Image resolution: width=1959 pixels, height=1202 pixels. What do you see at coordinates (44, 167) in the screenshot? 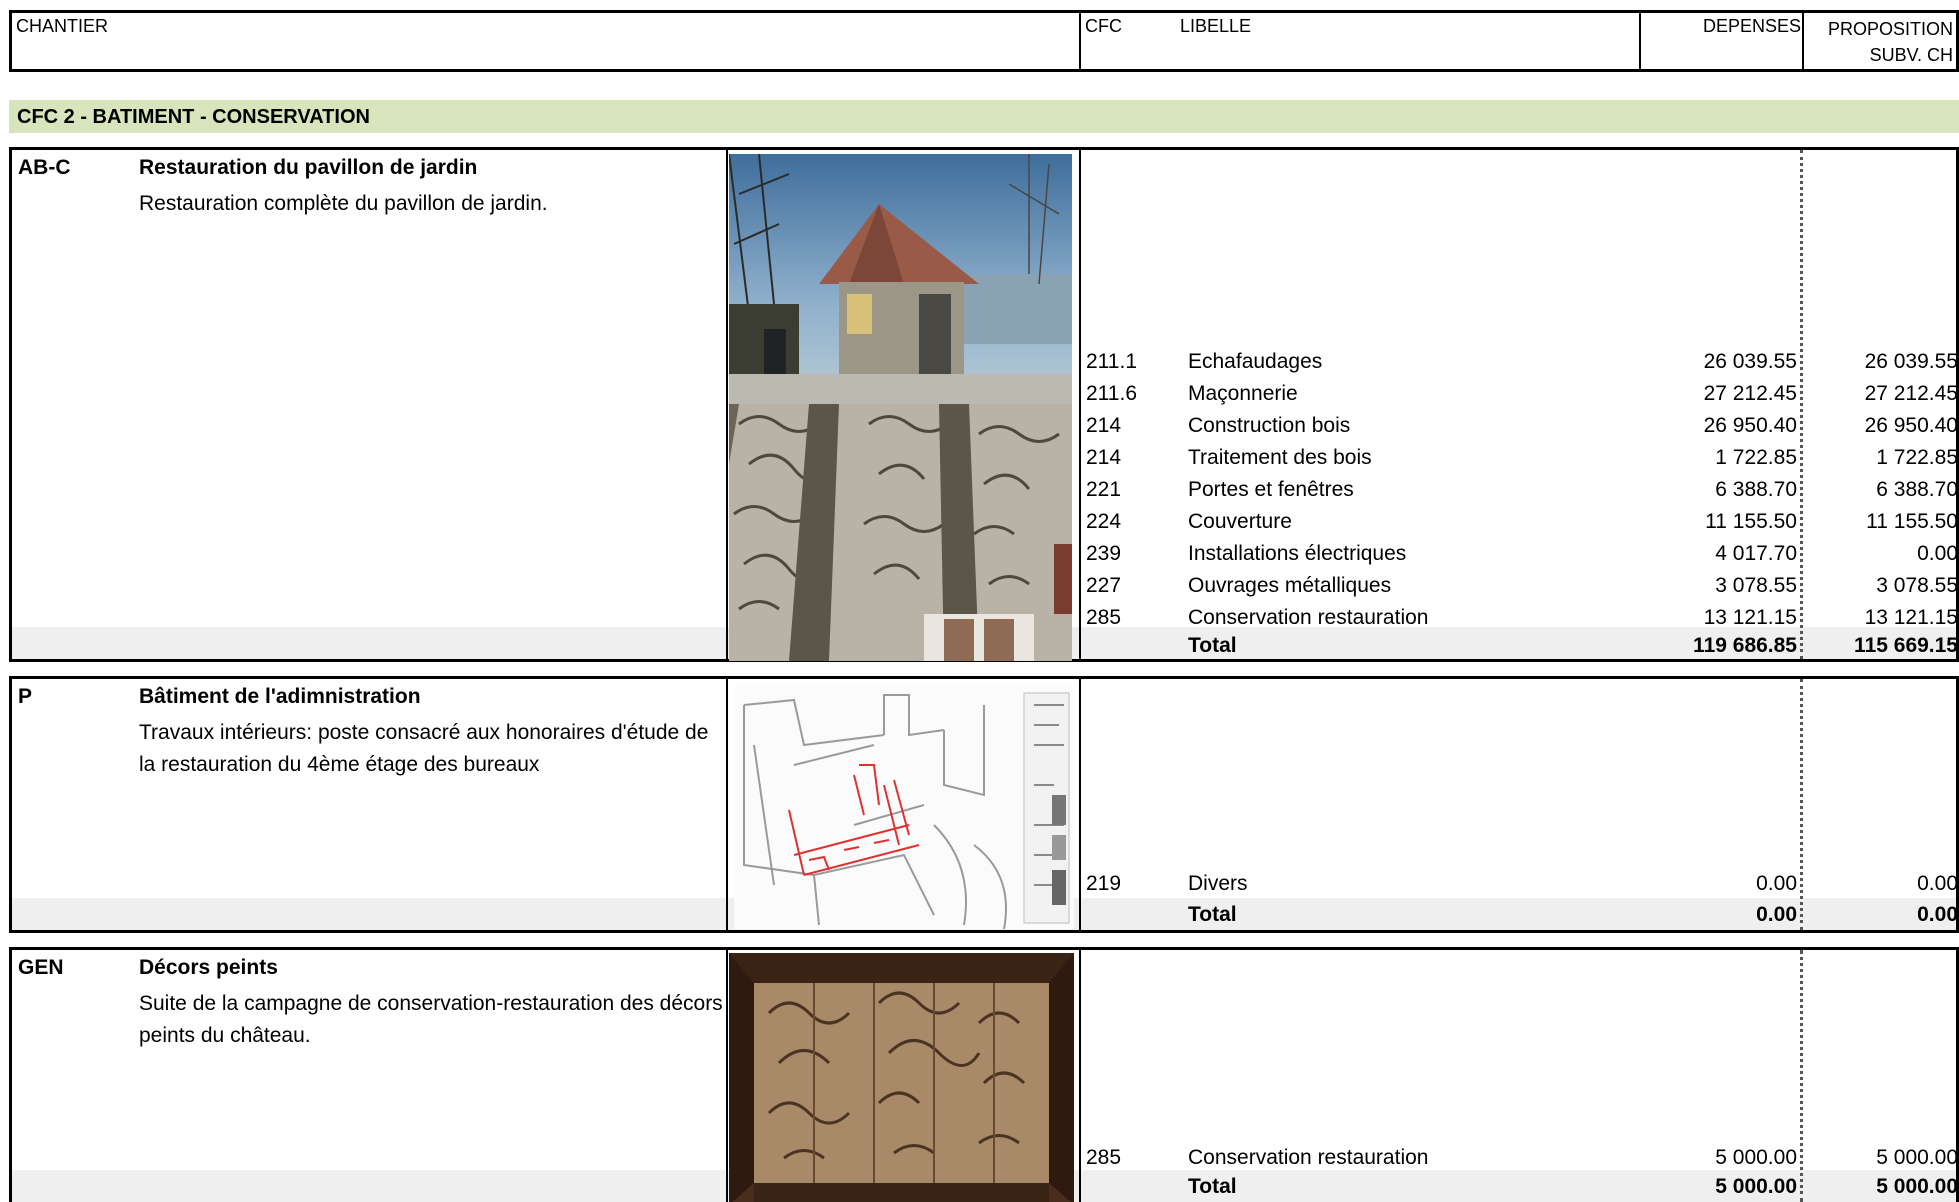
I see `project-code: AB-C` at bounding box center [44, 167].